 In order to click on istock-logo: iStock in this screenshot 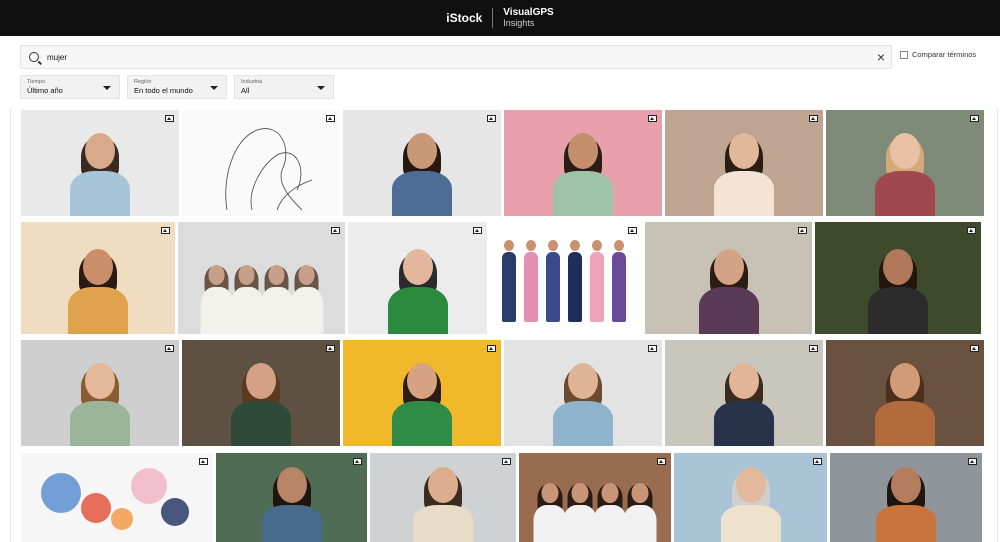, I will do `click(464, 18)`.